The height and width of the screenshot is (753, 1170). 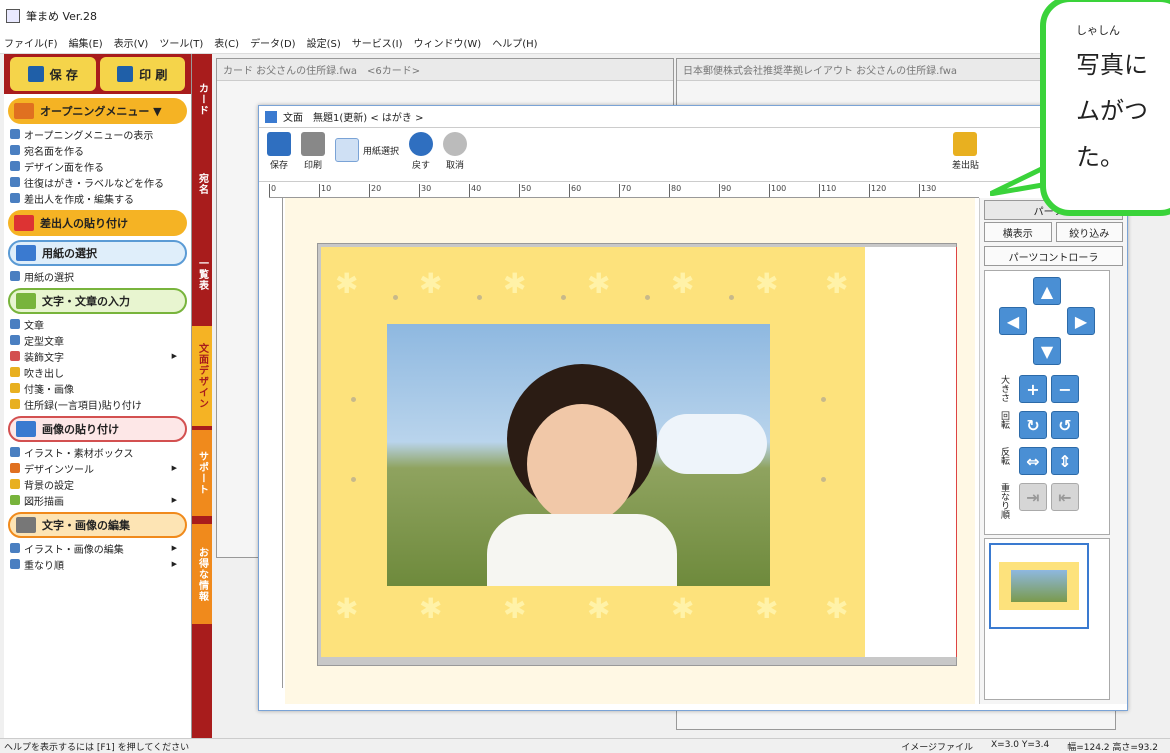 I want to click on sidebar-item-image-edit: イラスト・画像の編集 ▶, so click(x=97, y=548).